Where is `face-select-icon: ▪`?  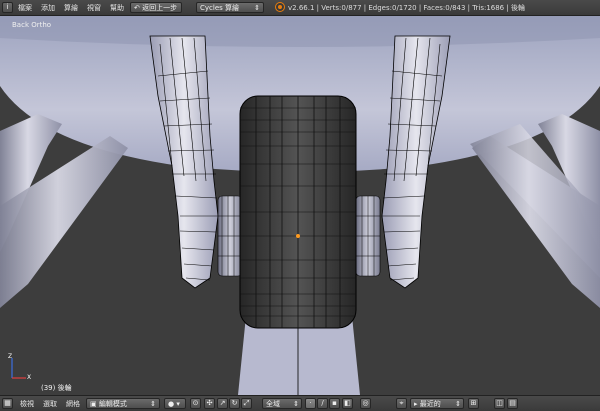
face-select-icon: ▪ is located at coordinates (334, 403).